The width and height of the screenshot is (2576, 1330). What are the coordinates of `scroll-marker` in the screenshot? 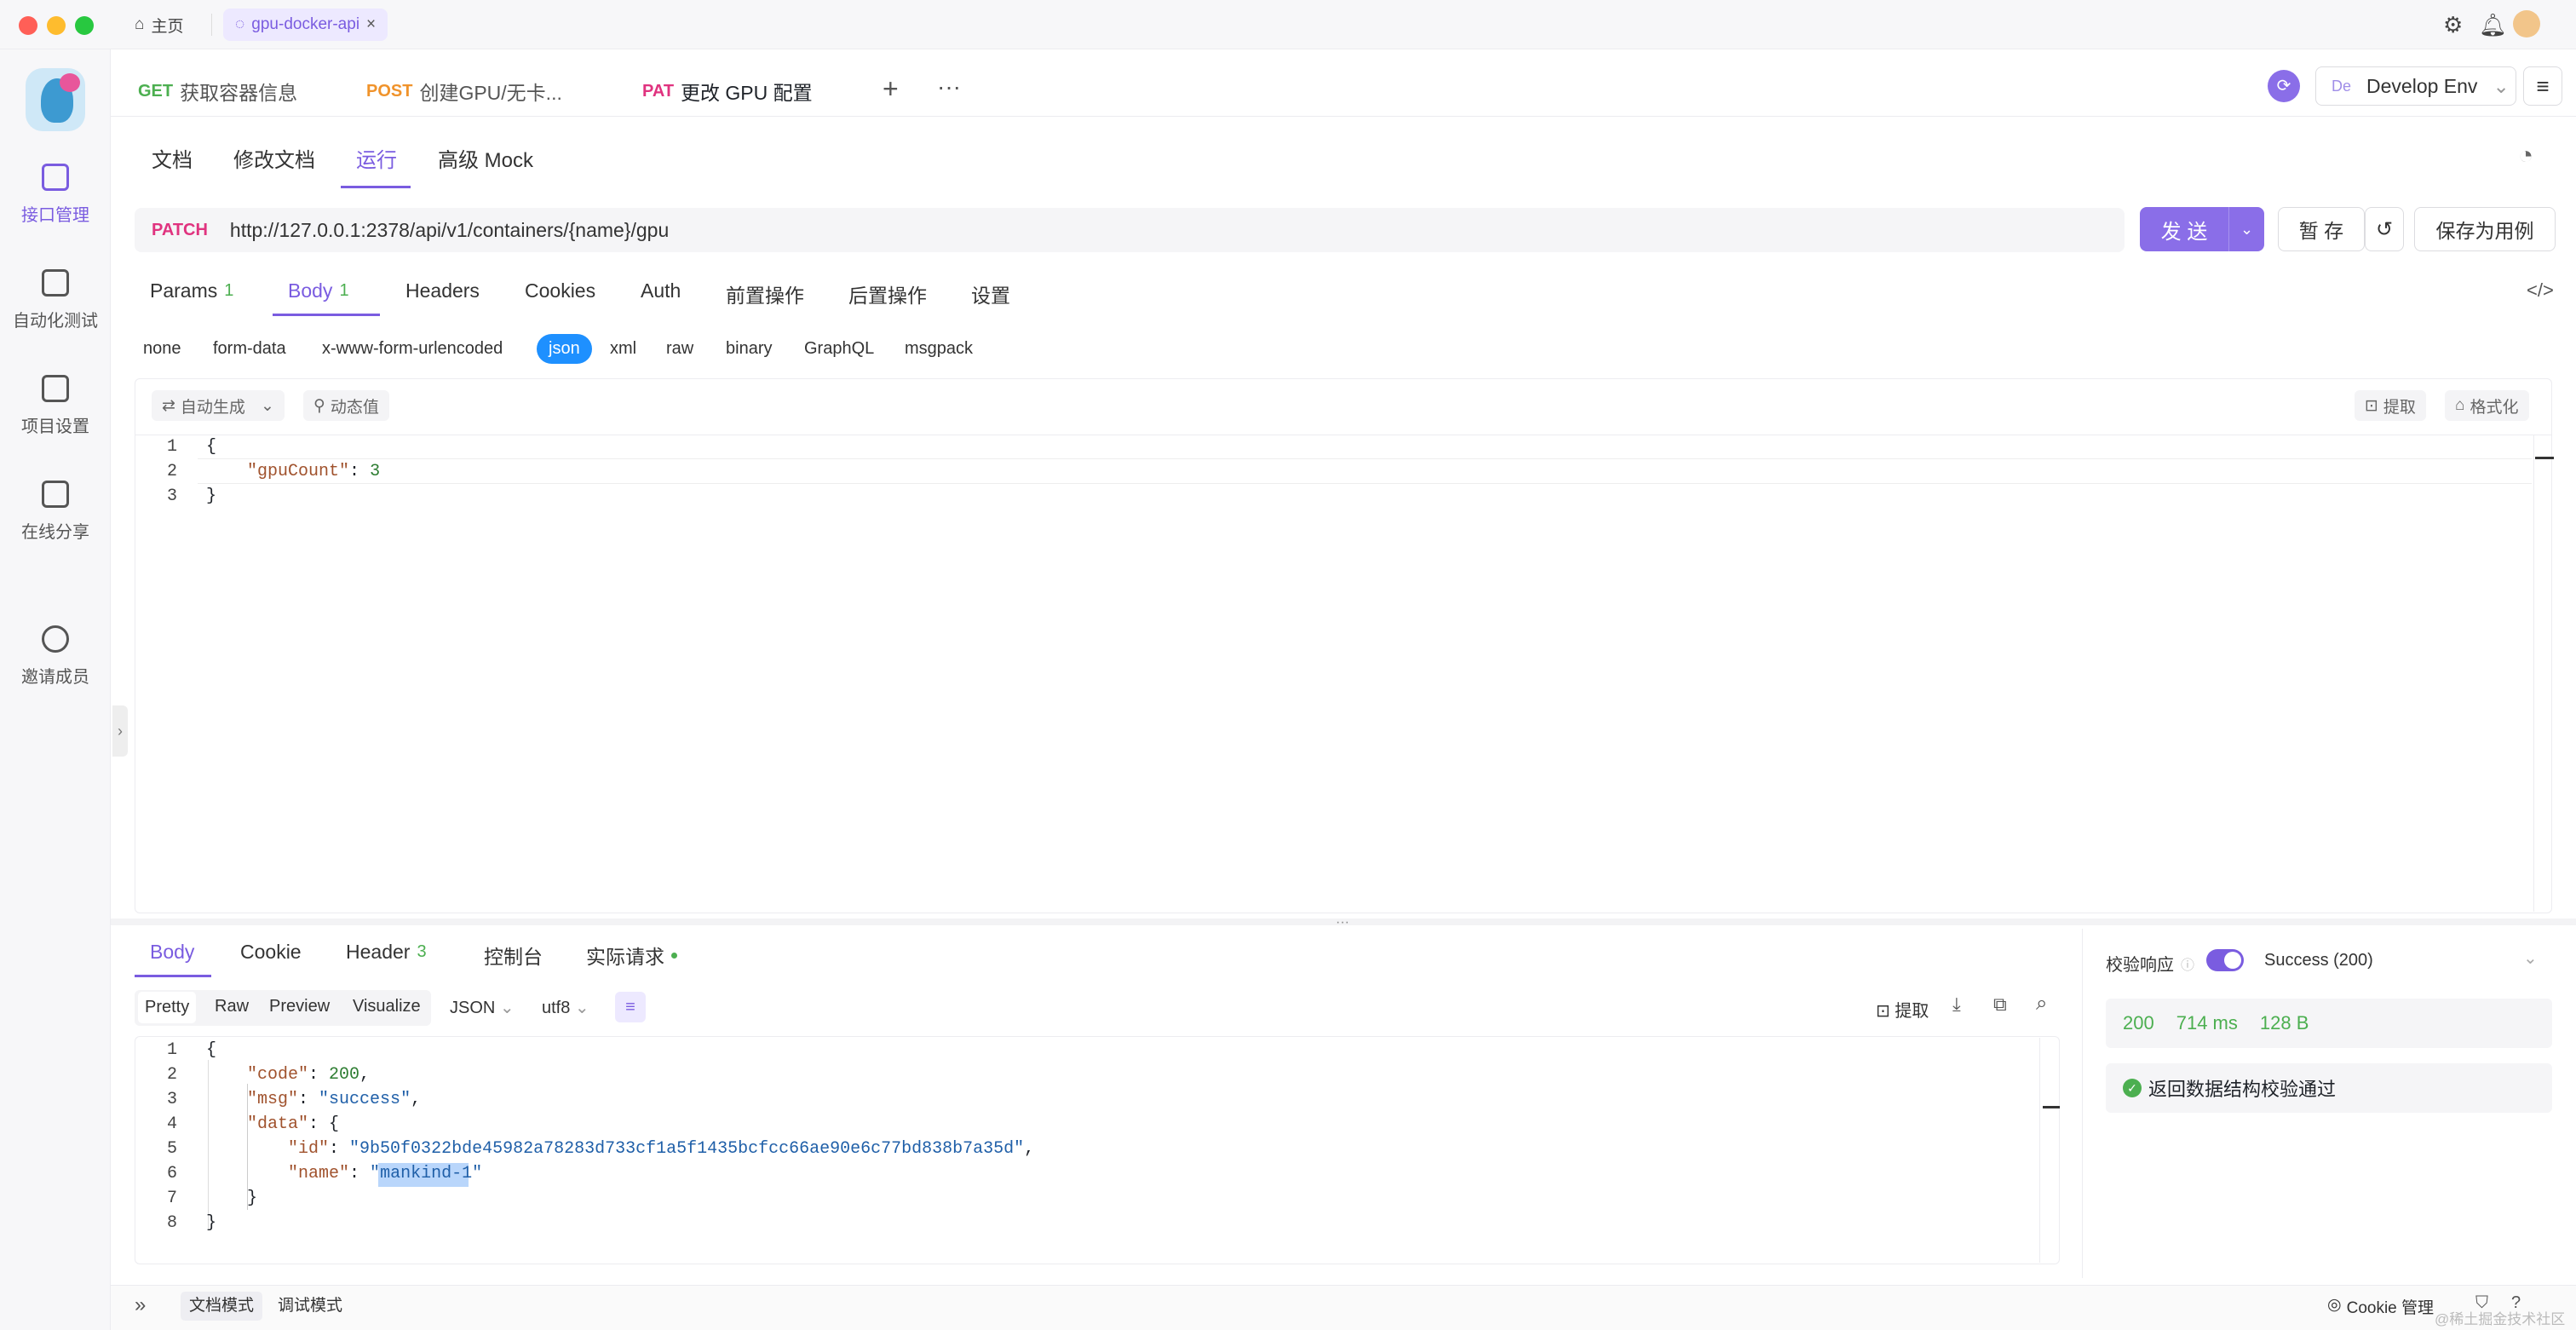 It's located at (2544, 458).